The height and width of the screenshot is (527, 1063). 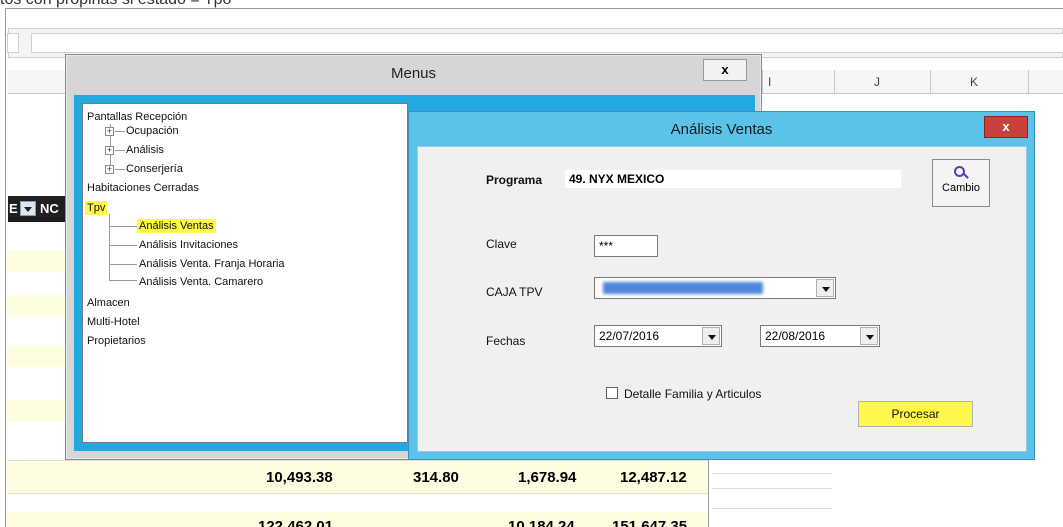 What do you see at coordinates (733, 179) in the screenshot?
I see `programa-field: 49. NYX MEXICO` at bounding box center [733, 179].